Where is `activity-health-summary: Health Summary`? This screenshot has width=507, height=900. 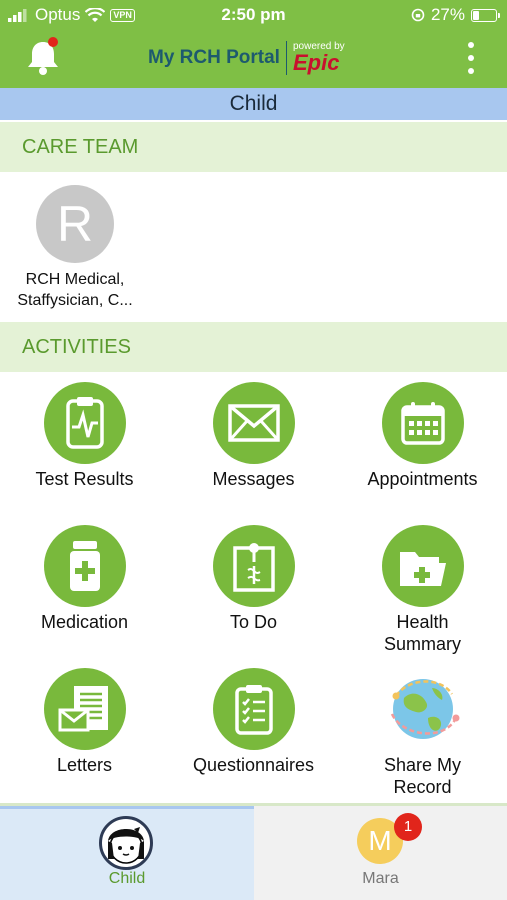
activity-health-summary: Health Summary is located at coordinates (422, 590).